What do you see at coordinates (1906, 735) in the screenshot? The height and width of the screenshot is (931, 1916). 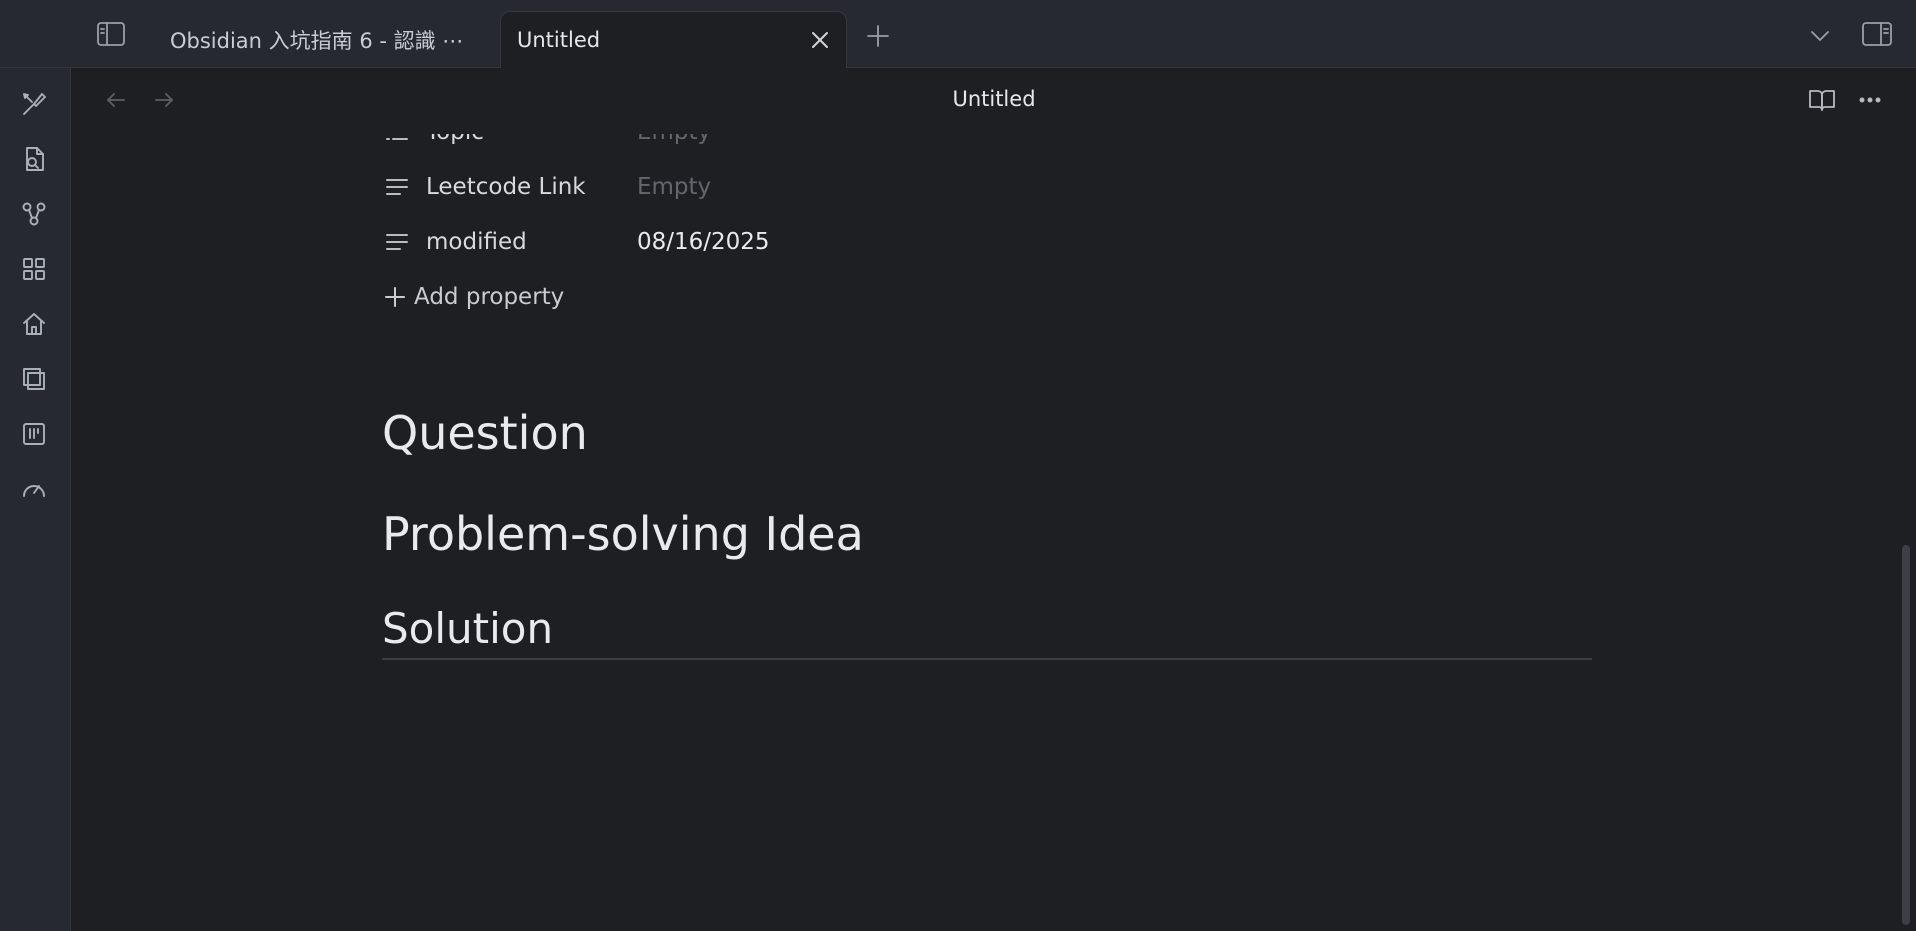 I see `scrollbar` at bounding box center [1906, 735].